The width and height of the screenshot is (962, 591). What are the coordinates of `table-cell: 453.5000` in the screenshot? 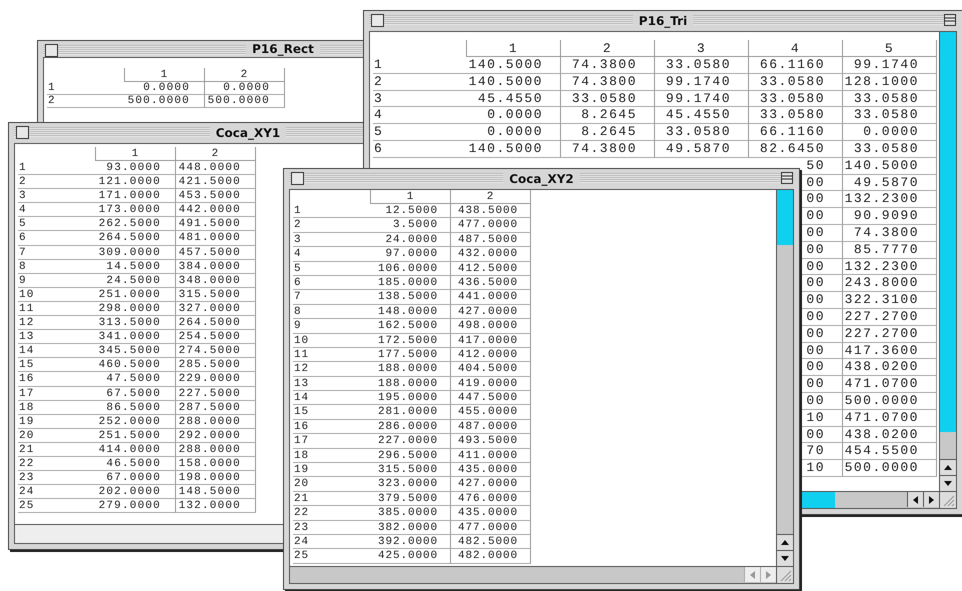 It's located at (216, 196).